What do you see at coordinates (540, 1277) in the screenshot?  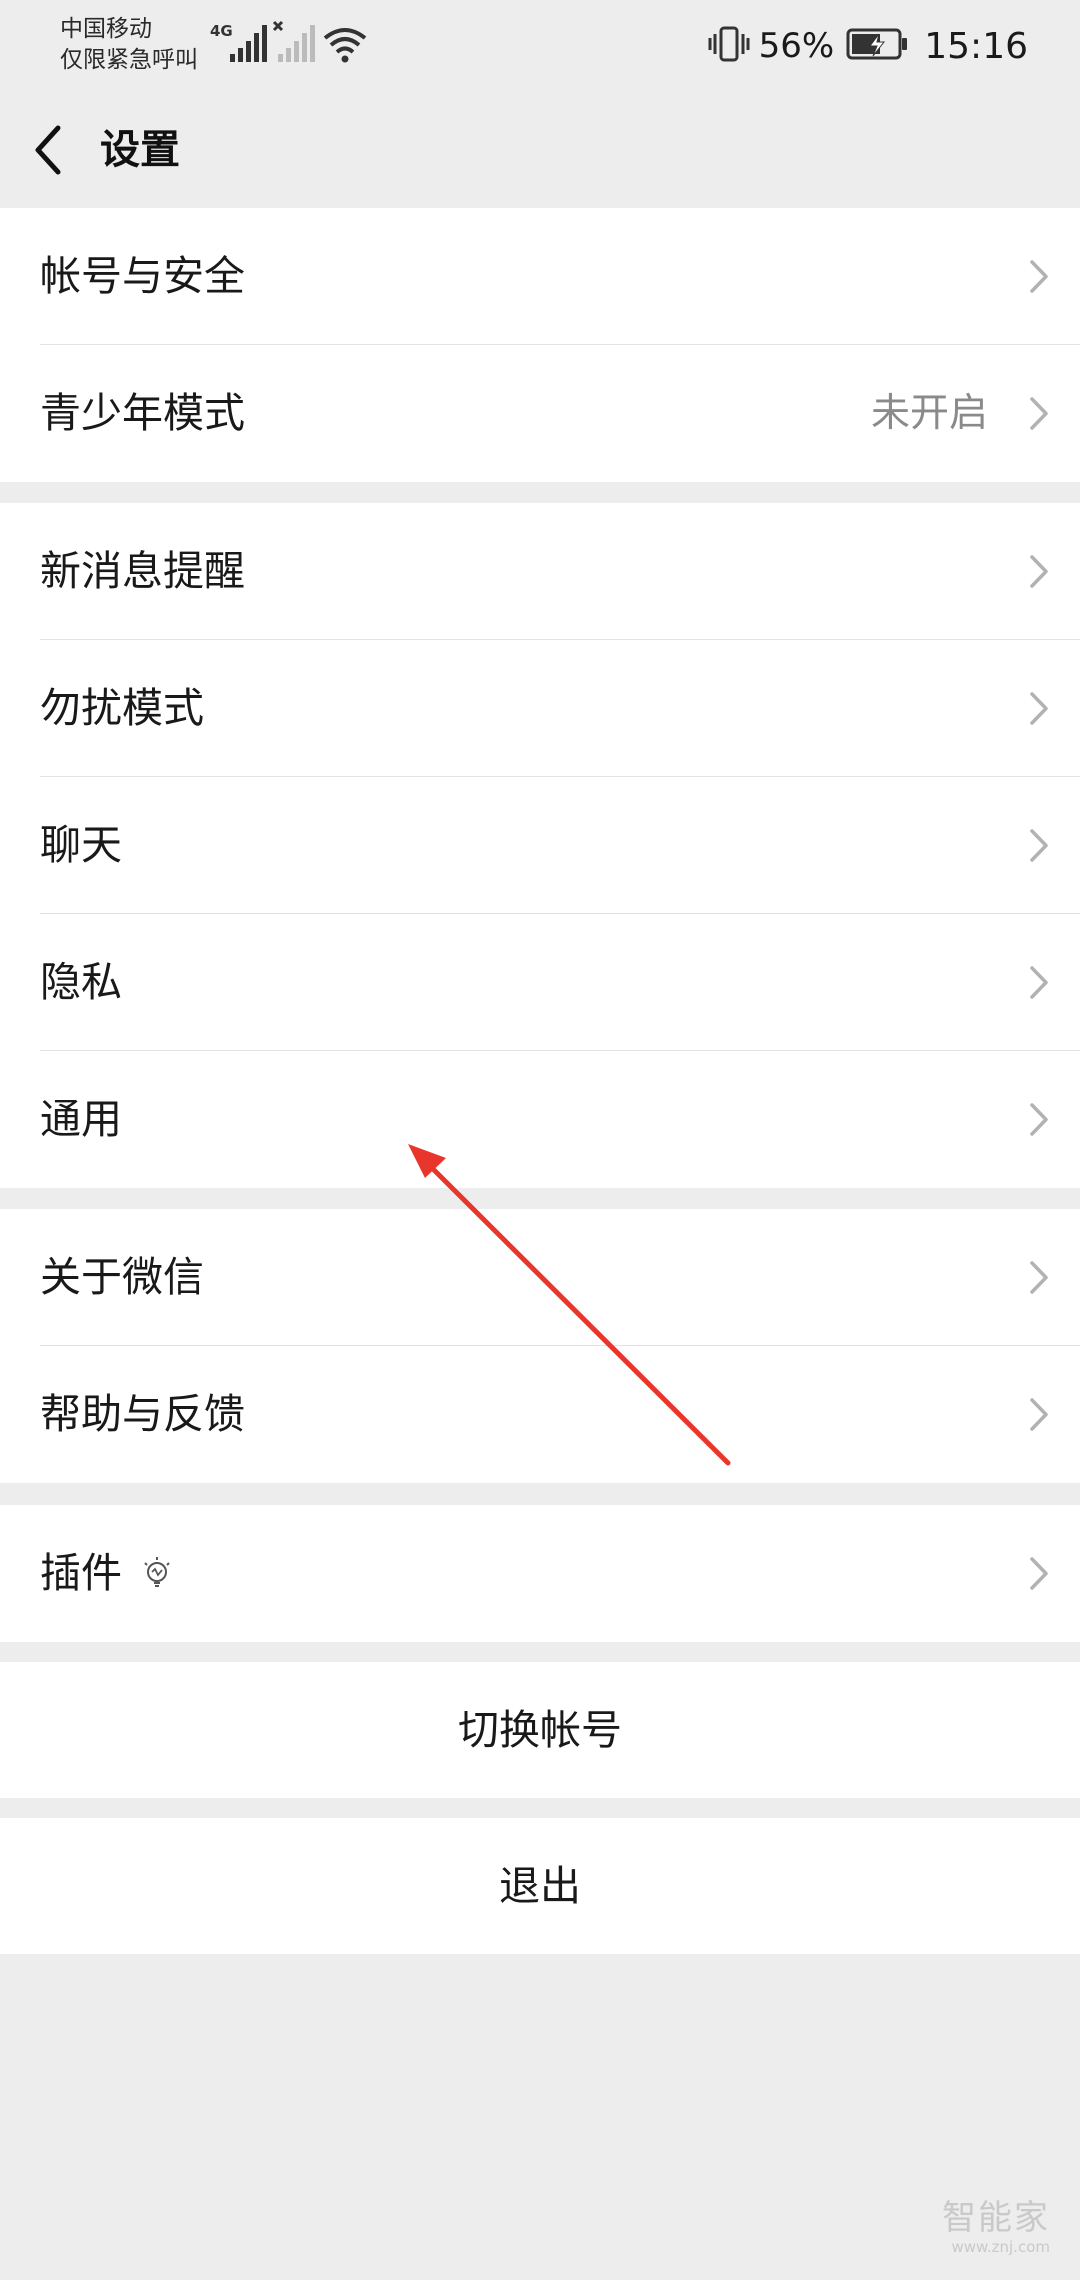 I see `settings-item-about-wechat: 关于微信` at bounding box center [540, 1277].